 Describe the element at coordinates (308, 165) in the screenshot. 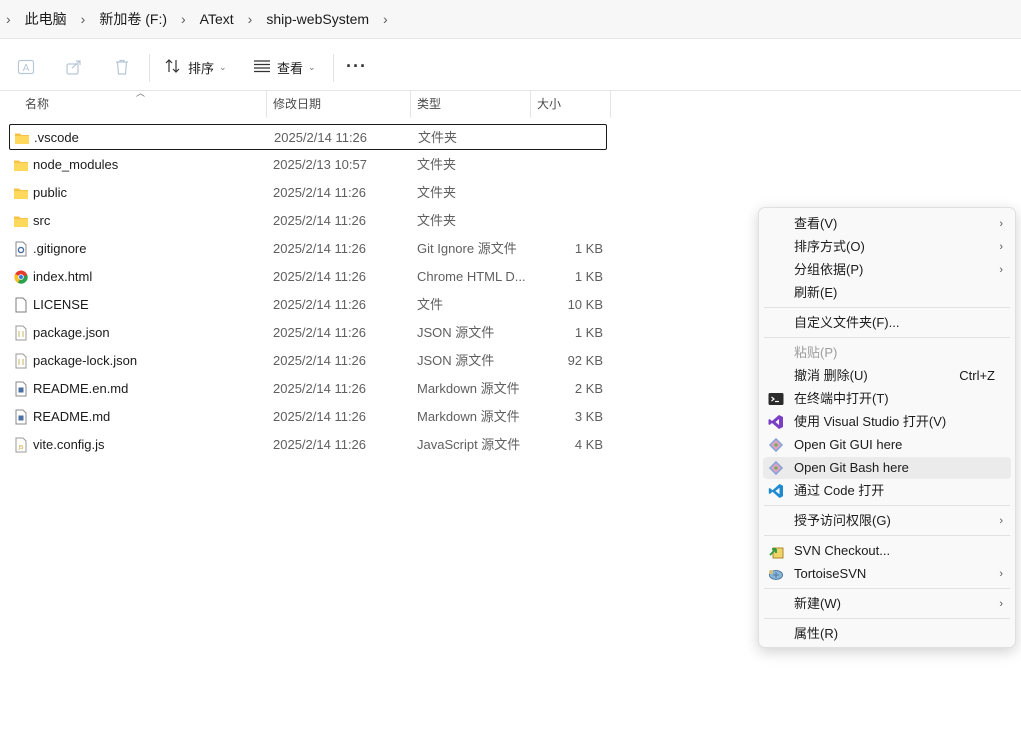

I see `file-row-node-modules: node_modules 2025/2/13 10:57 文件夹` at that location.